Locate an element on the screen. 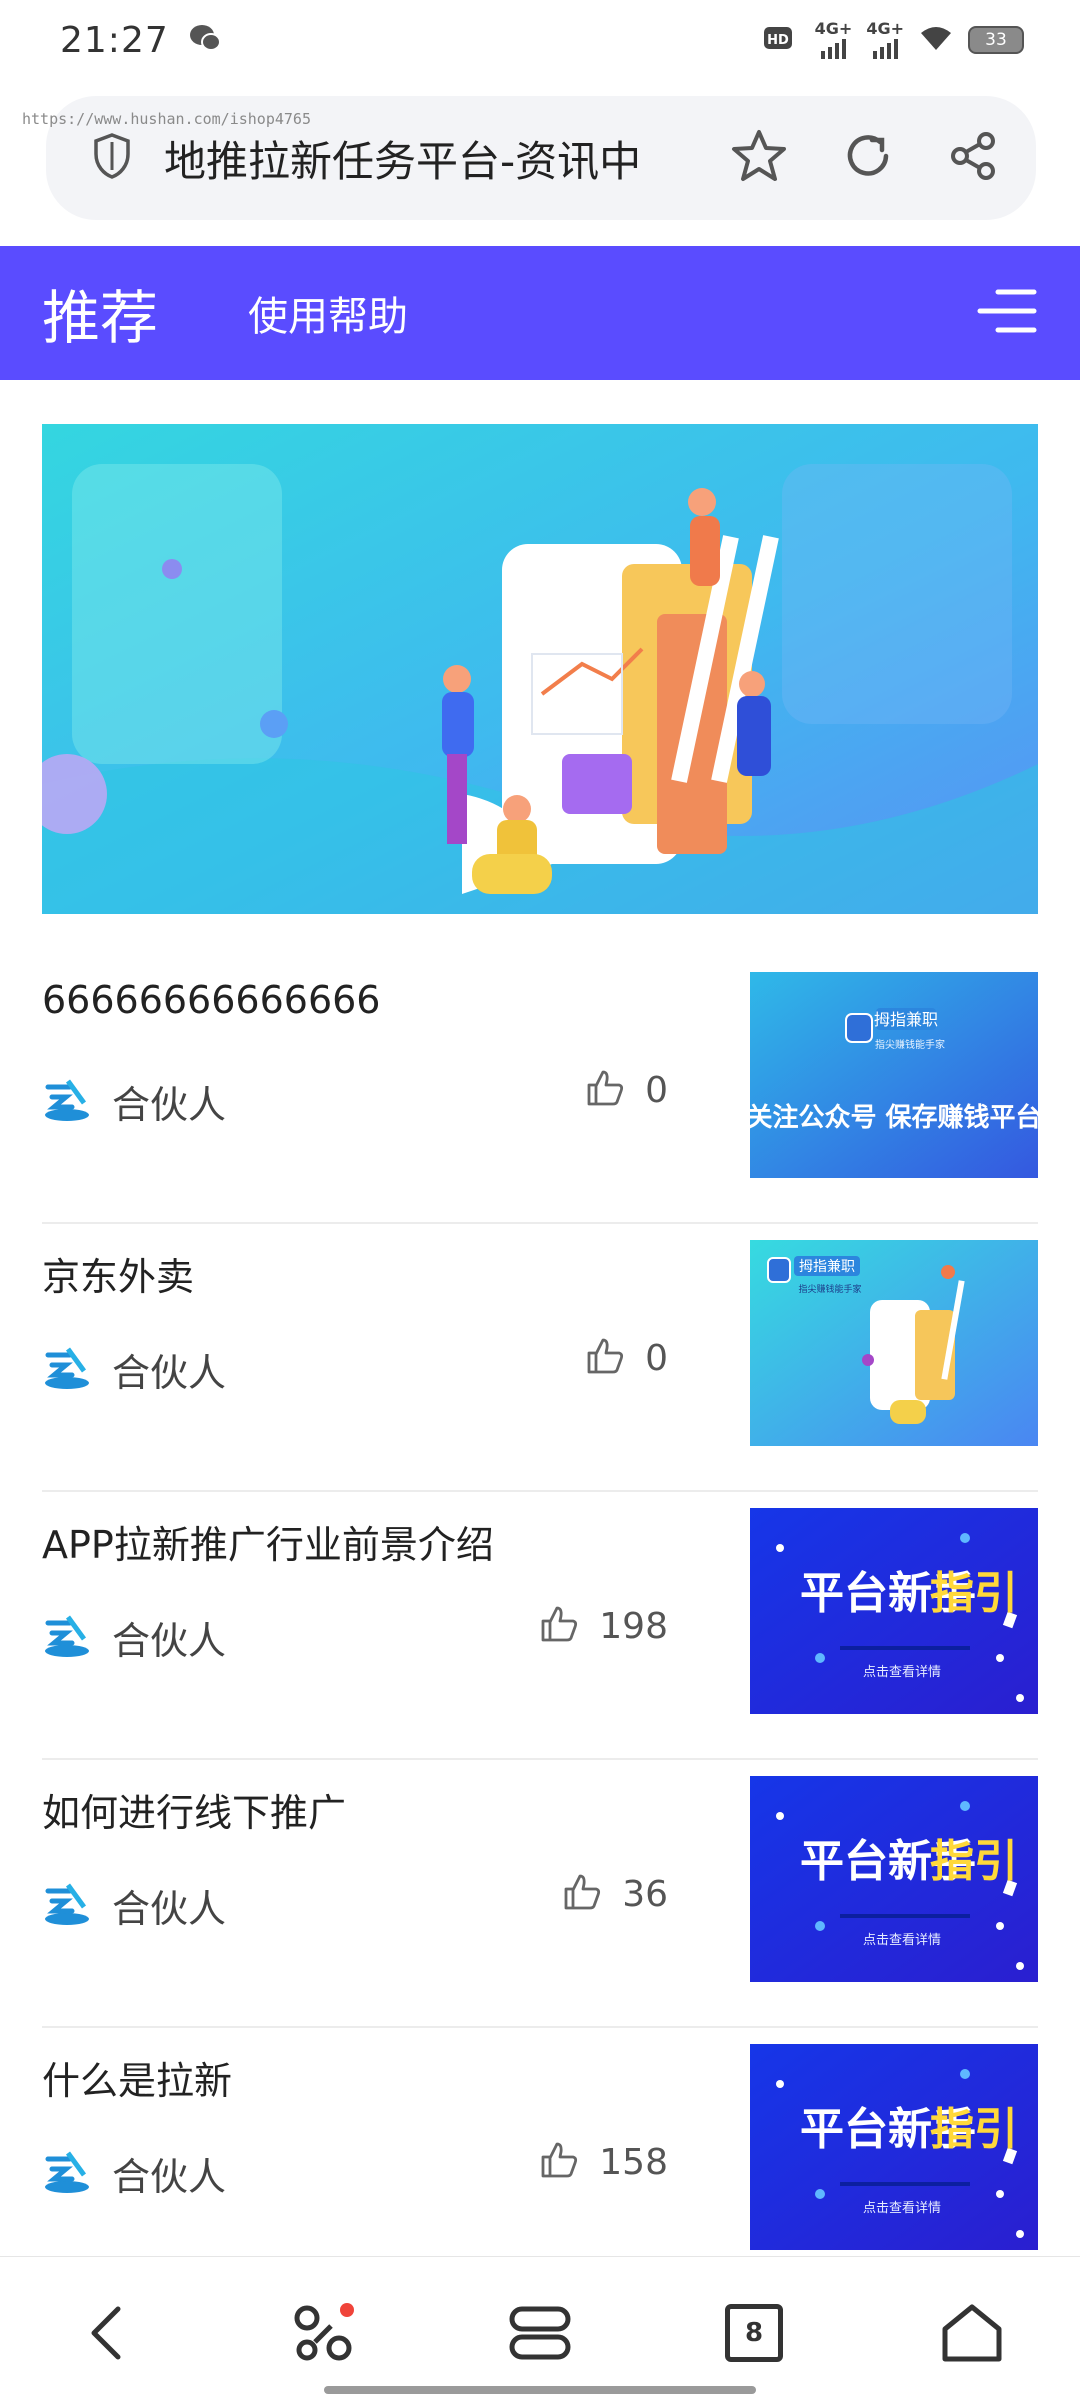 The width and height of the screenshot is (1080, 2400). tabs-stack-icon is located at coordinates (540, 2333).